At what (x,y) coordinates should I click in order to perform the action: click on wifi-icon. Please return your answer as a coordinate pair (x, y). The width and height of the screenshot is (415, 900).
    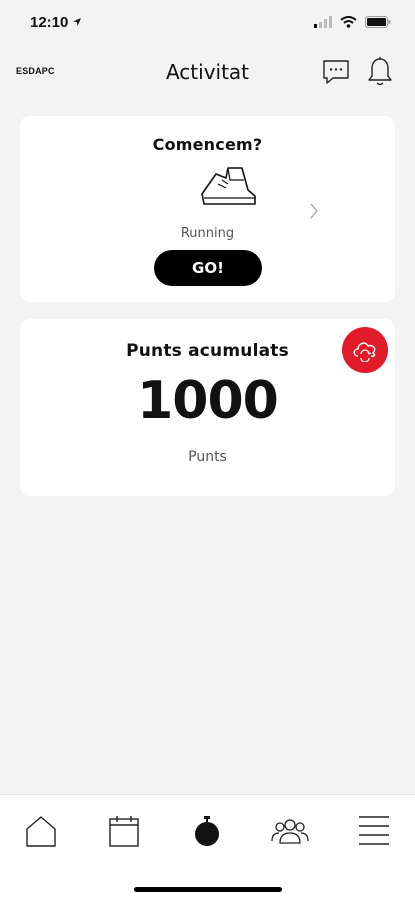
    Looking at the image, I should click on (348, 22).